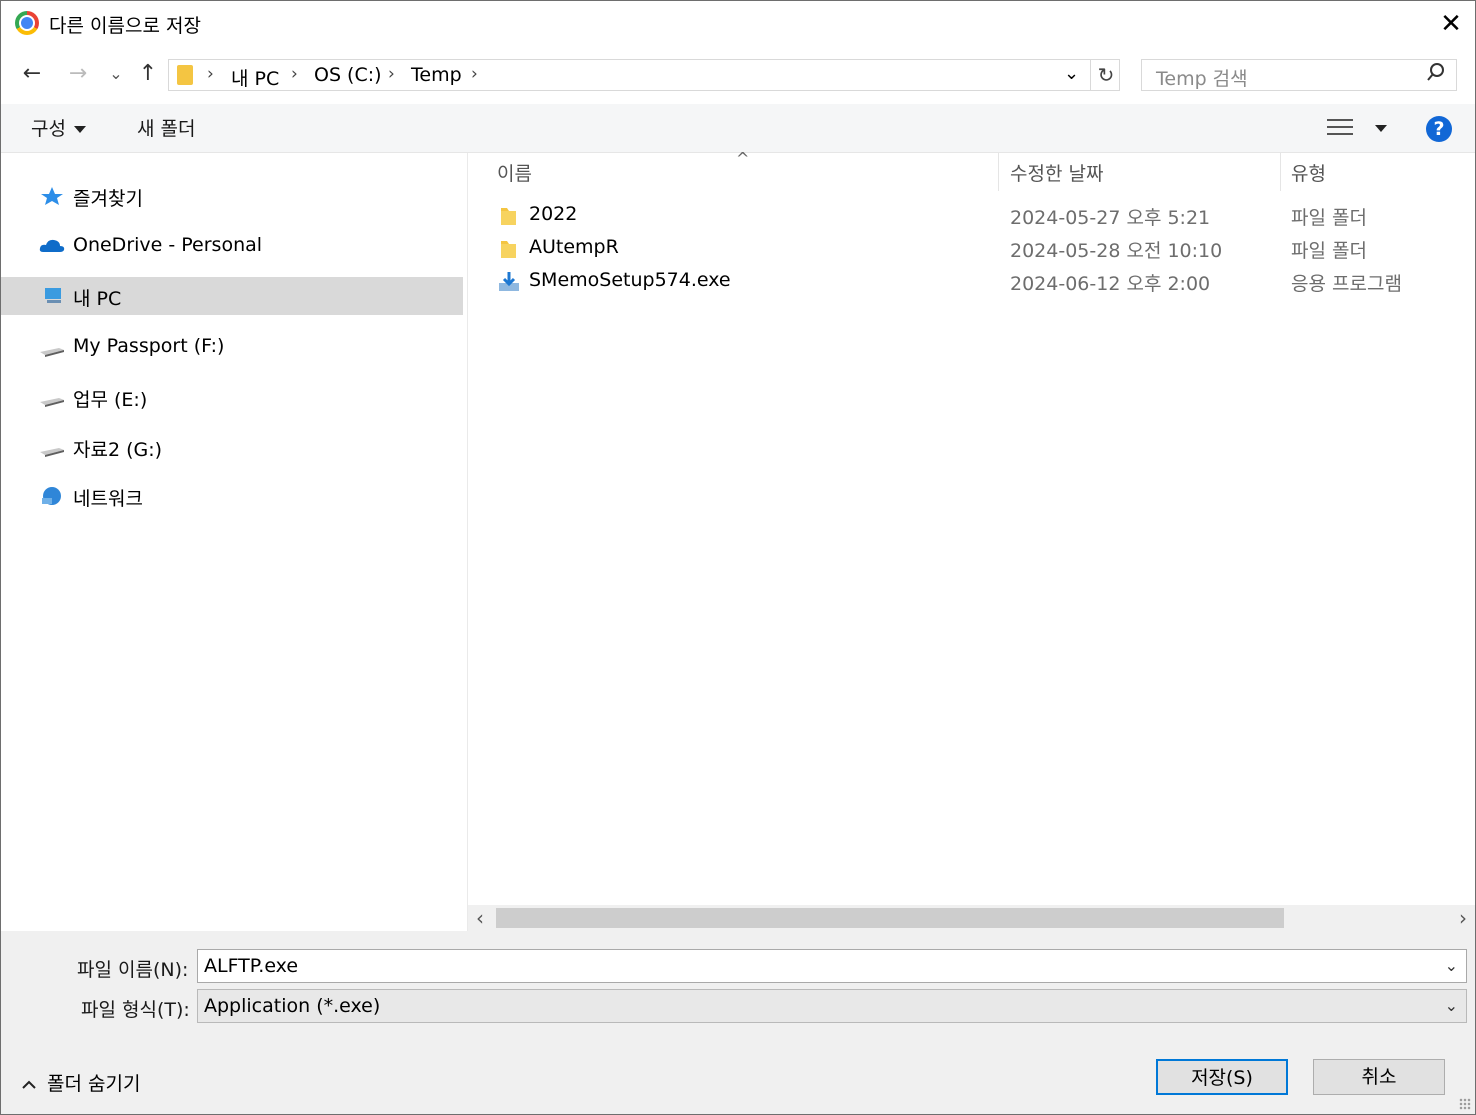  I want to click on search-icon, so click(1436, 74).